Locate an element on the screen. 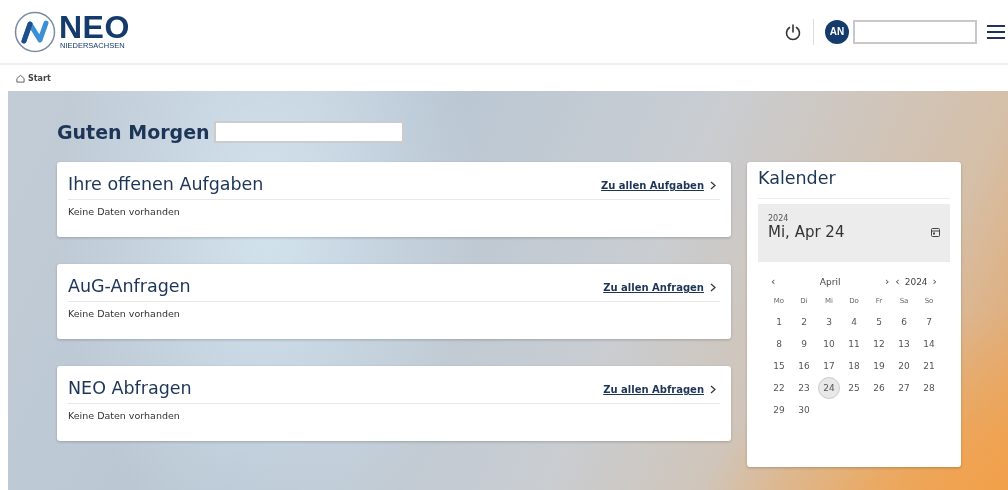 This screenshot has width=1008, height=490. selected-date: Mi, Apr 24 is located at coordinates (806, 232).